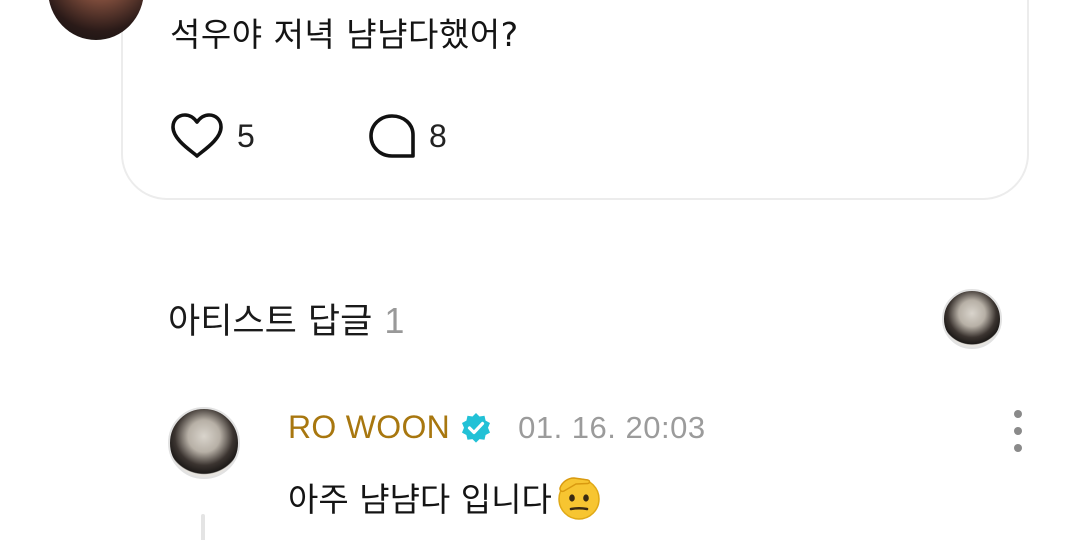 The height and width of the screenshot is (540, 1080). I want to click on artist-replies-title: 아티스트 답글, so click(270, 322).